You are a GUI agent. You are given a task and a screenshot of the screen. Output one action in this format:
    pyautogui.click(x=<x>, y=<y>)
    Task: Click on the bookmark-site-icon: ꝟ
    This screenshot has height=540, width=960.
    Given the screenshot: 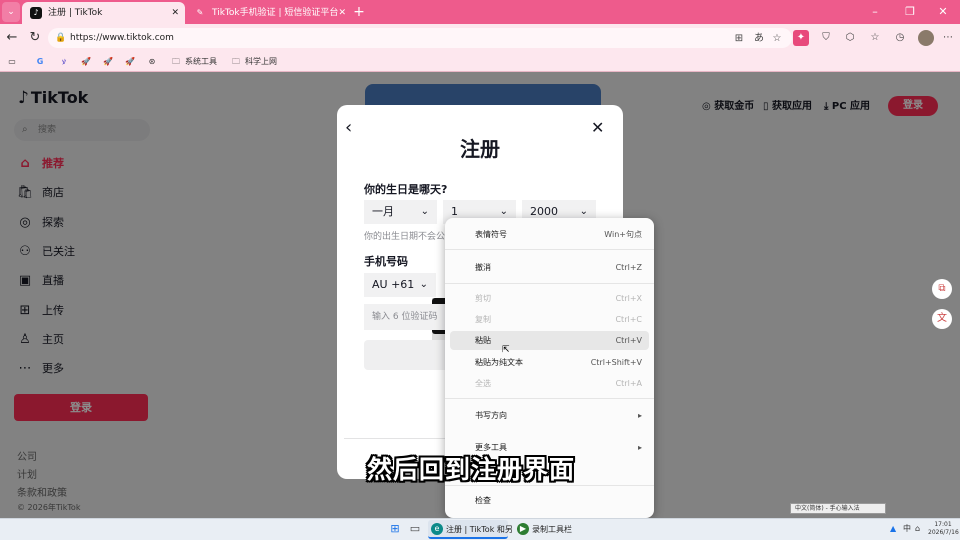 What is the action you would take?
    pyautogui.click(x=65, y=62)
    